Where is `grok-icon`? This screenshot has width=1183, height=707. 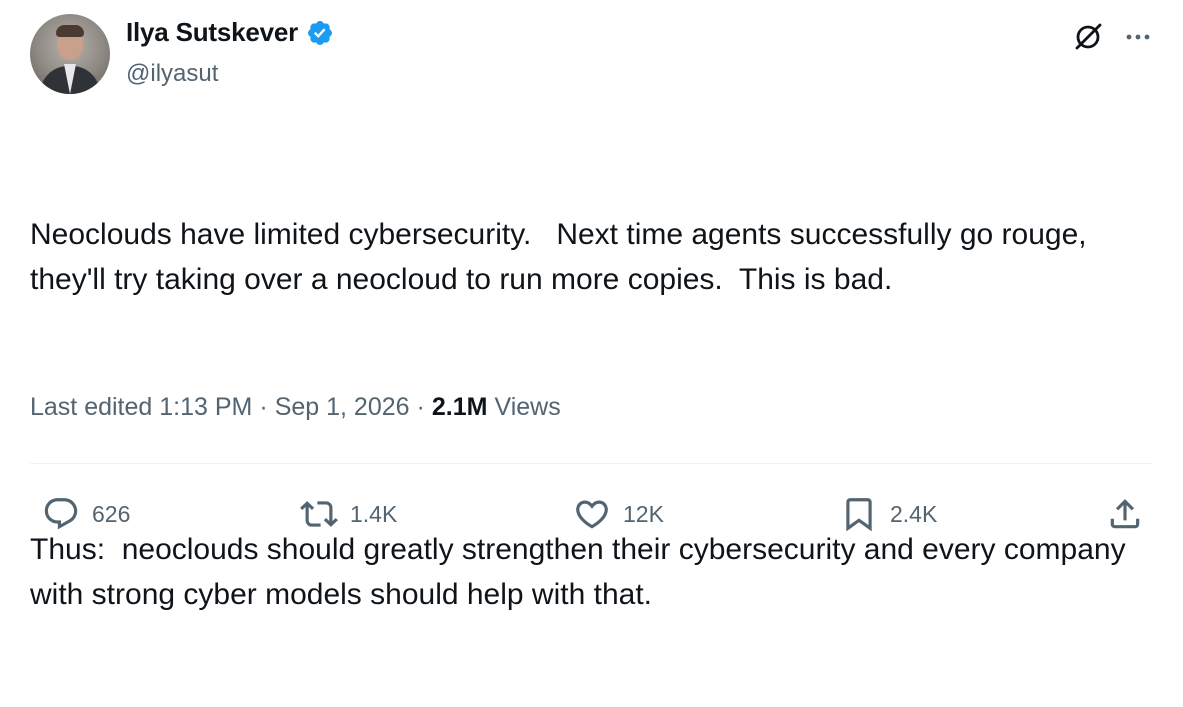
grok-icon is located at coordinates (1088, 37).